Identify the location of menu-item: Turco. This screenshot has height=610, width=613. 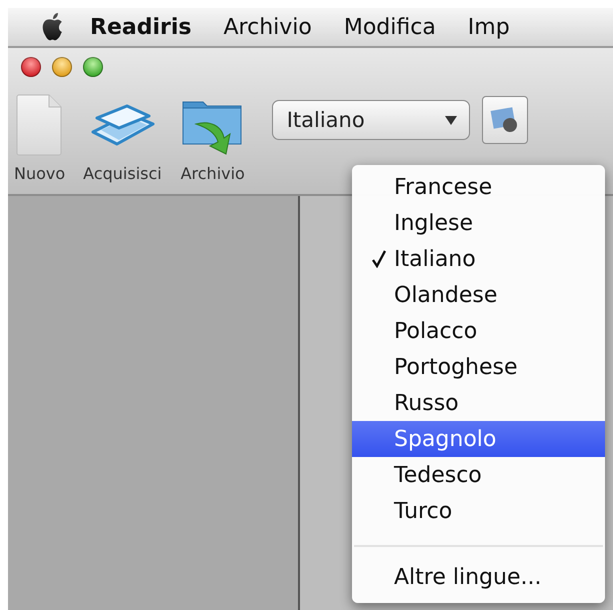
(478, 511).